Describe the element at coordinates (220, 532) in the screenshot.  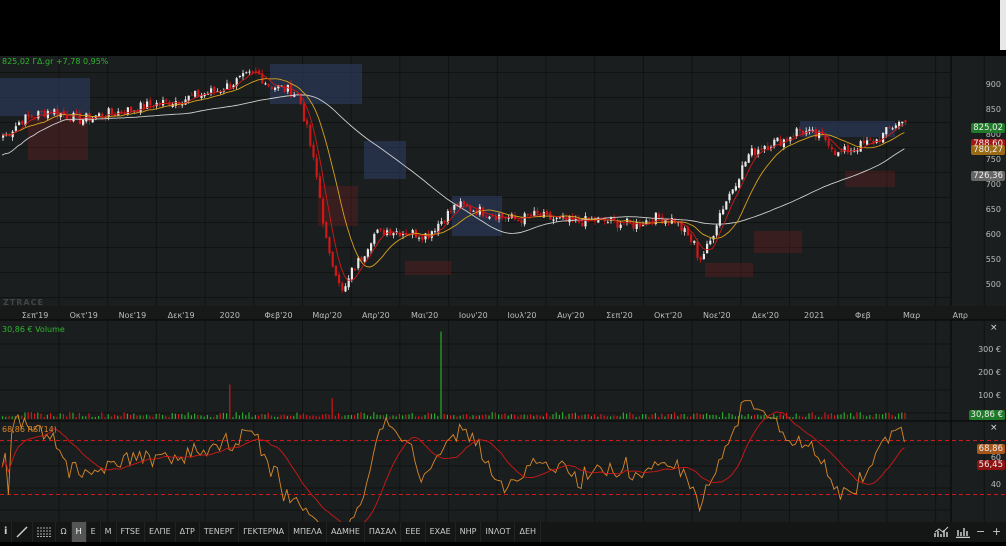
I see `symbol-button: ΤΕΝΕΡΓ` at that location.